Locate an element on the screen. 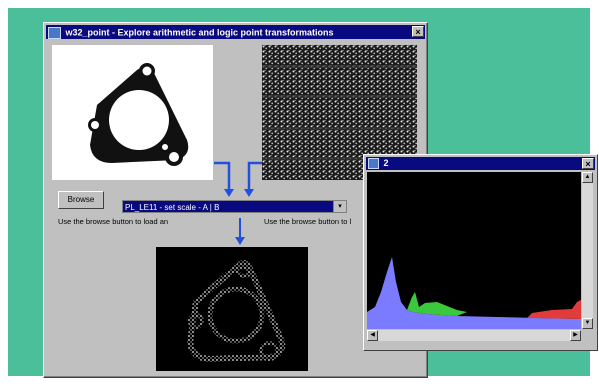 This screenshot has height=386, width=599. browse-button: Browse is located at coordinates (81, 200).